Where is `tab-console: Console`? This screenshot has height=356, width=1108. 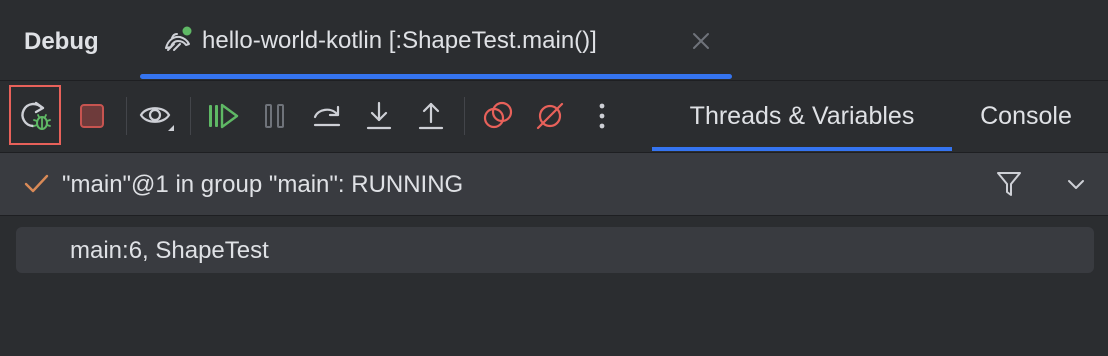 tab-console: Console is located at coordinates (1026, 116).